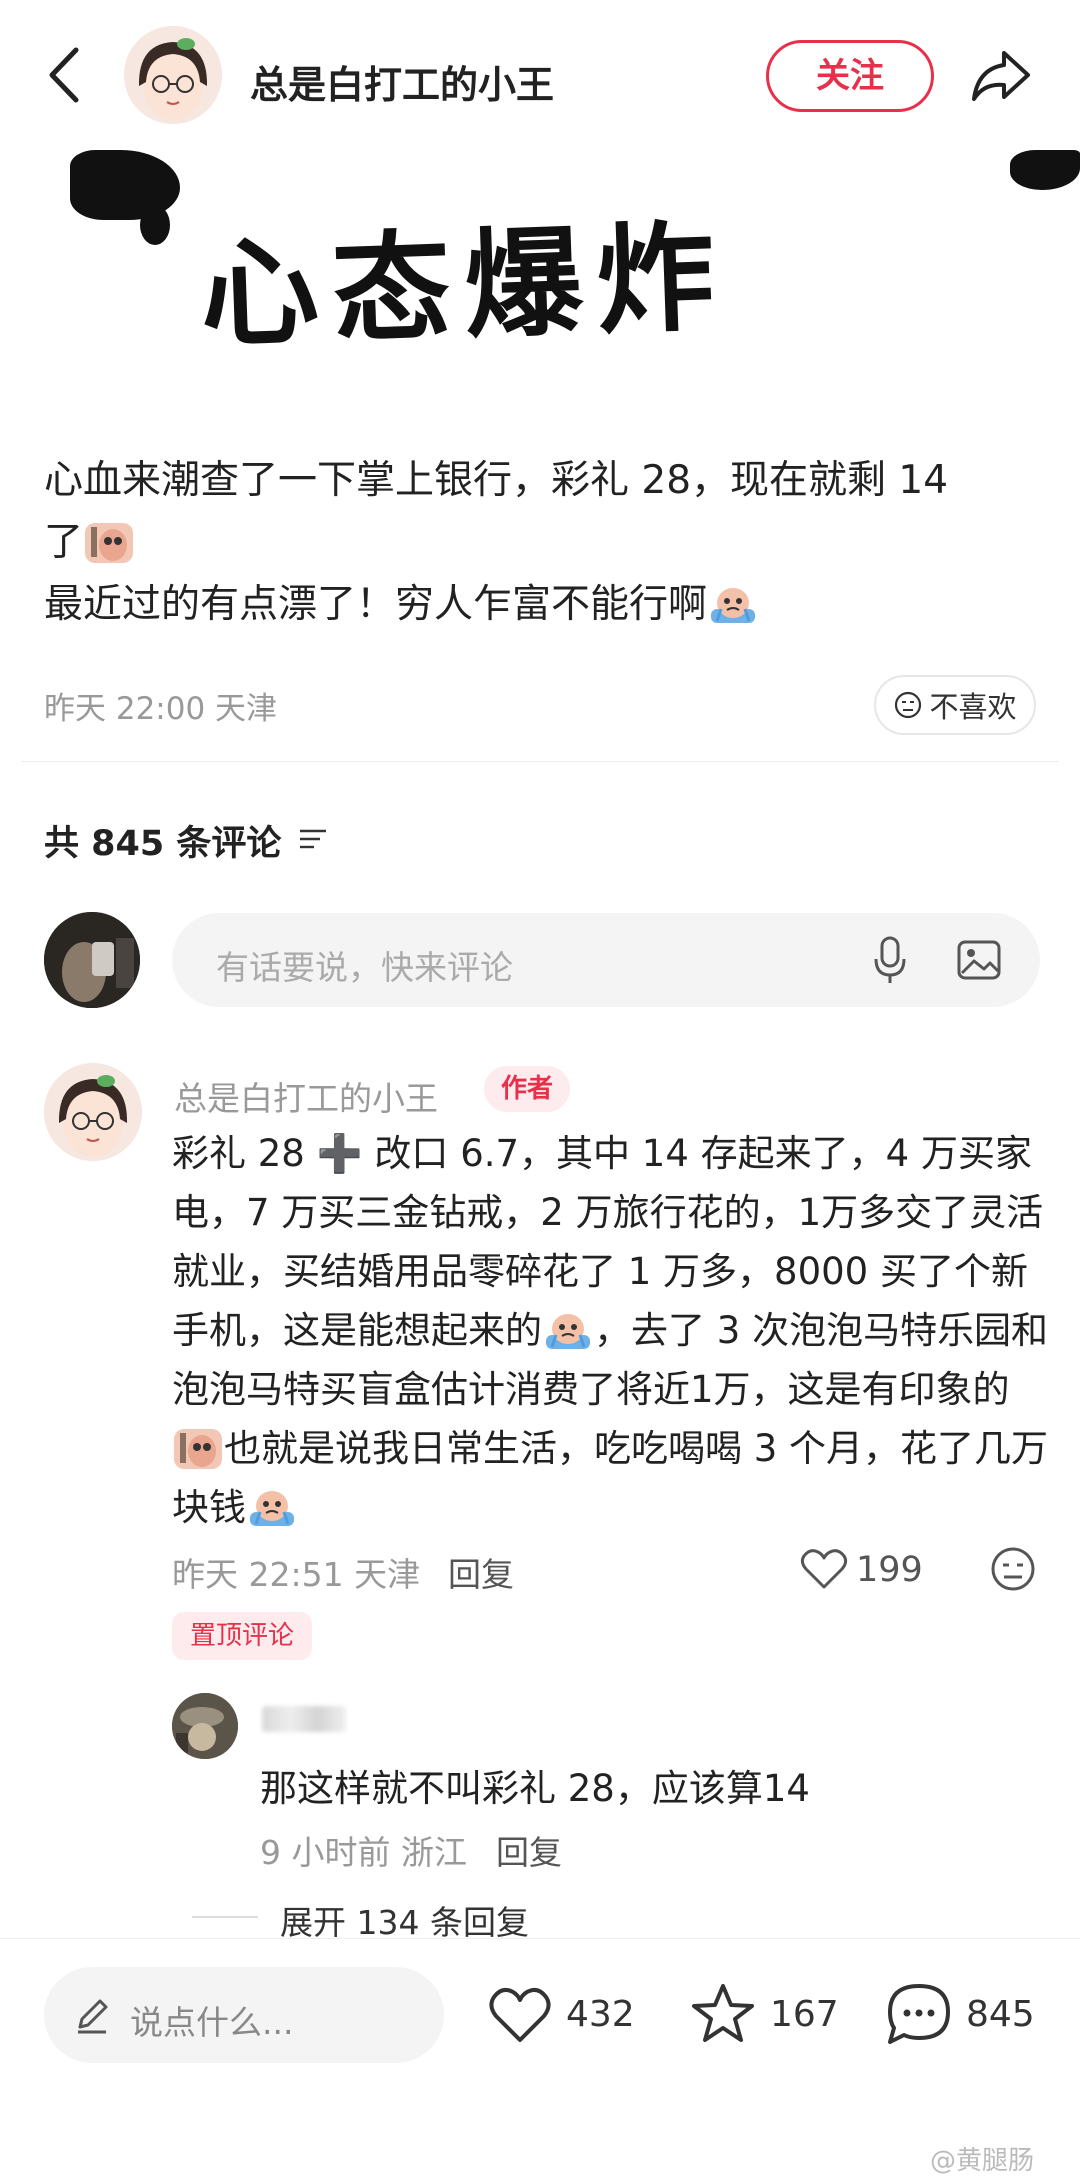 This screenshot has height=2181, width=1080. I want to click on comment-like-count: 199, so click(889, 1570).